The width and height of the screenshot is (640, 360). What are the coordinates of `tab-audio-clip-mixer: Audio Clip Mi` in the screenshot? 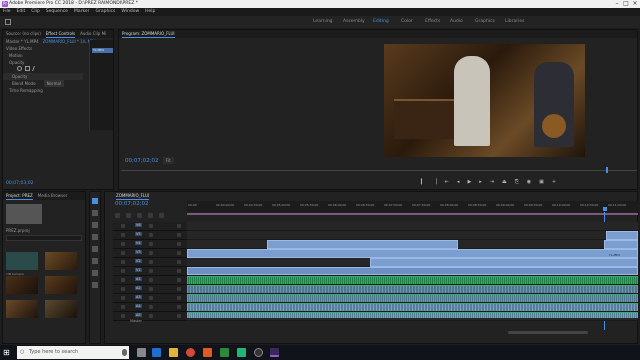 It's located at (93, 34).